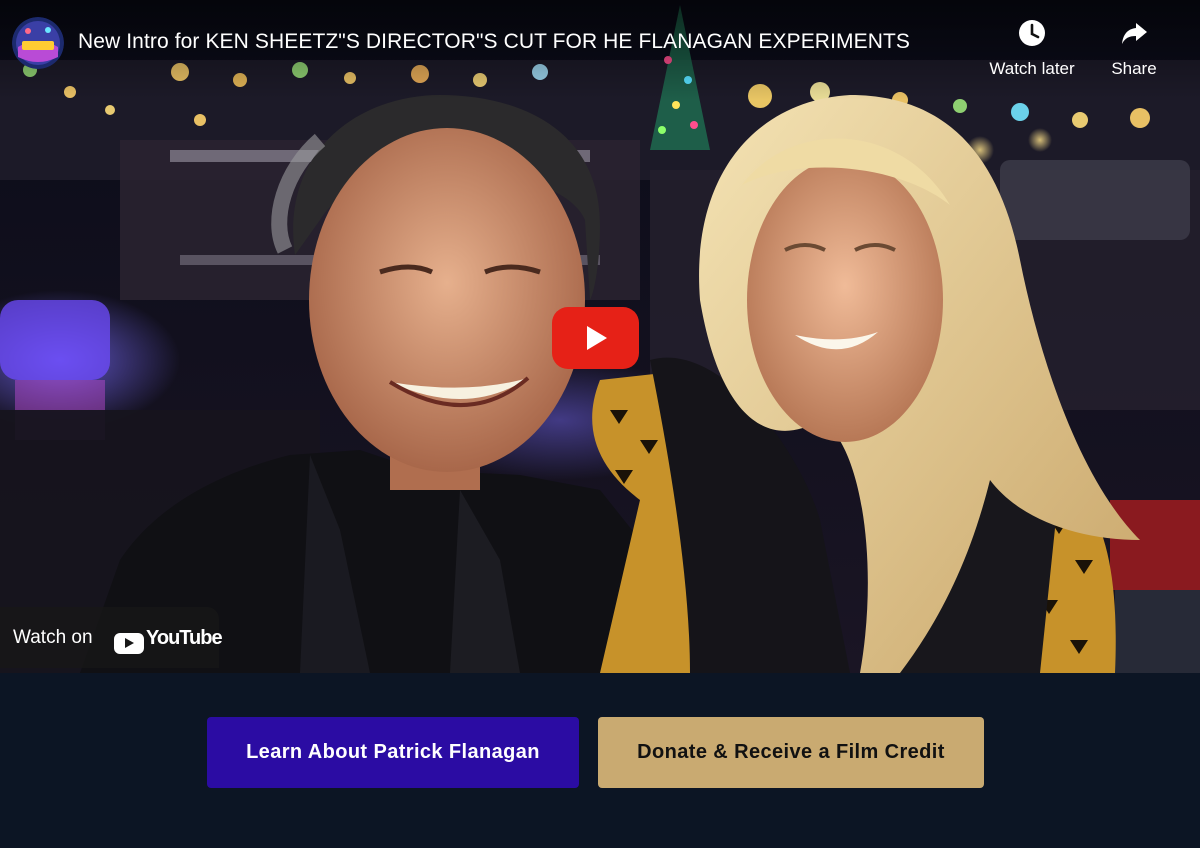  What do you see at coordinates (111, 637) in the screenshot?
I see `watch-on-youtube-button: Watch on YouTube` at bounding box center [111, 637].